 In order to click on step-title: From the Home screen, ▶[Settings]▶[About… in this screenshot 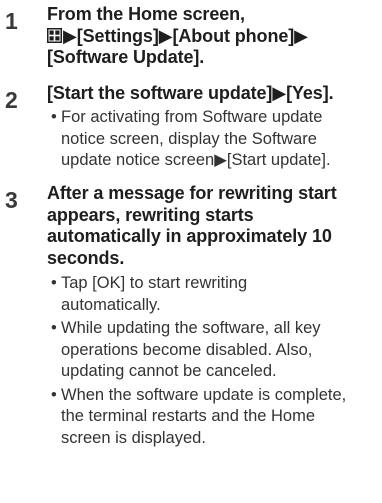, I will do `click(212, 36)`.